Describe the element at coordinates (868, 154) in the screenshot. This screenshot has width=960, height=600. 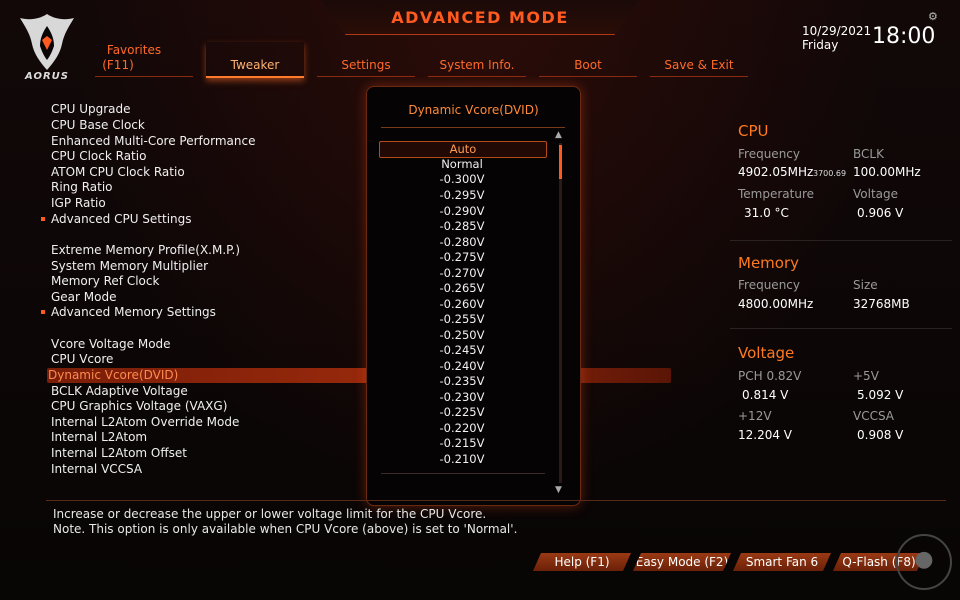
I see `cpu-bclk-label: BCLK` at that location.